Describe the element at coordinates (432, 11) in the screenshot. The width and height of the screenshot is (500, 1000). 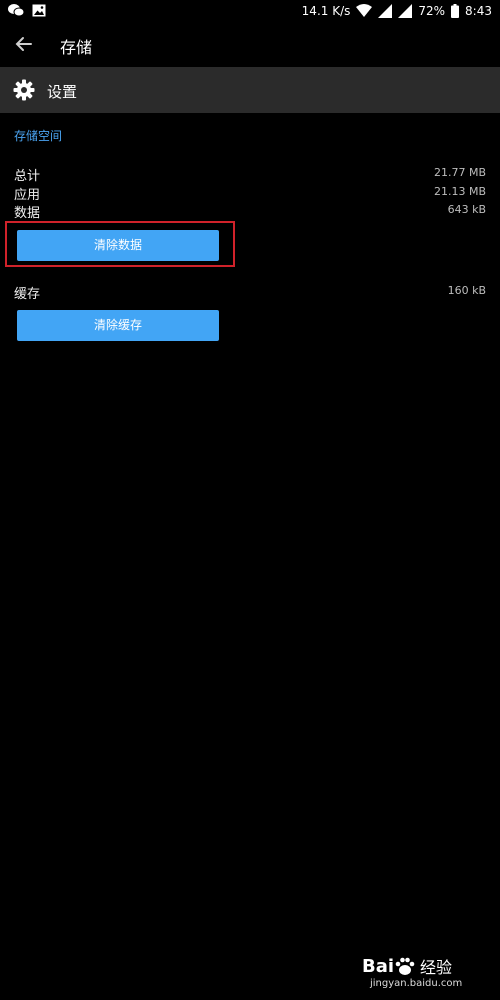
I see `battery-percent: 72%` at that location.